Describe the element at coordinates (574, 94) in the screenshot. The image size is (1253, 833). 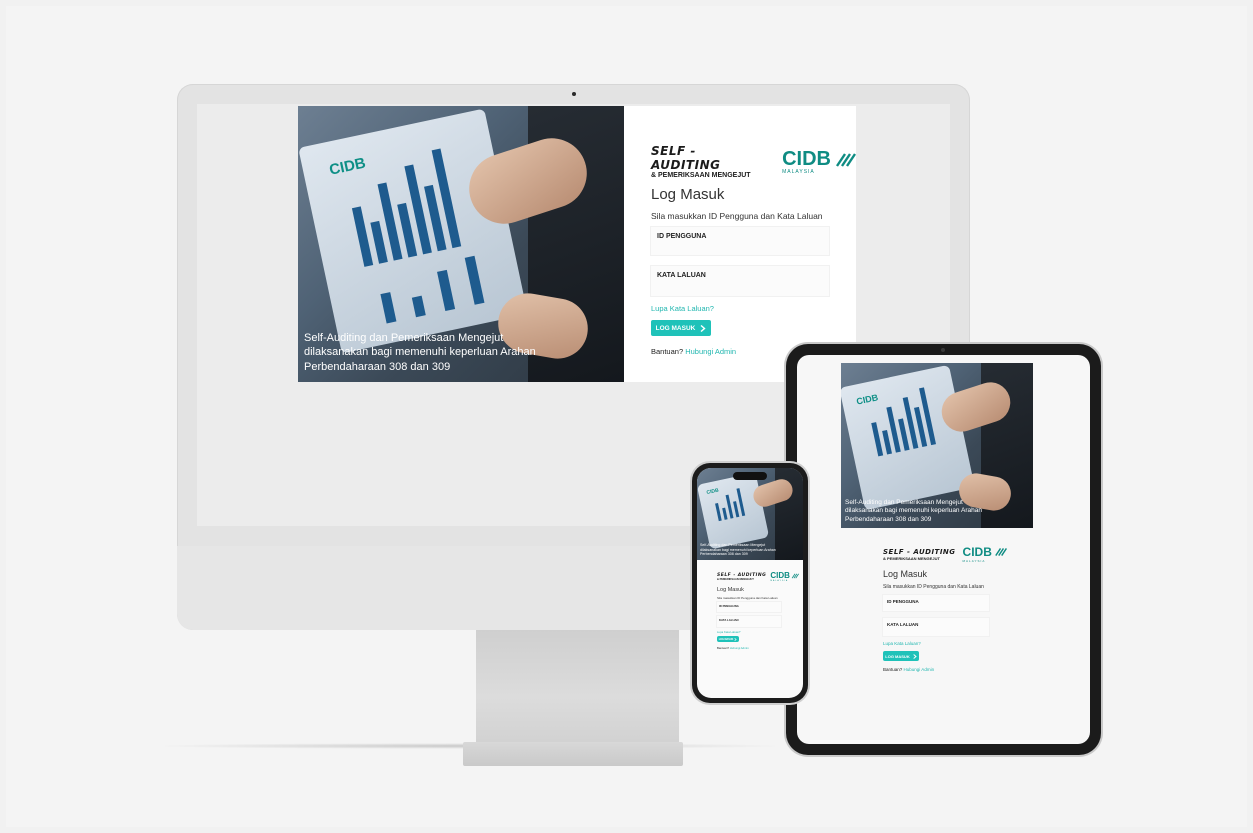
I see `imac-camera` at that location.